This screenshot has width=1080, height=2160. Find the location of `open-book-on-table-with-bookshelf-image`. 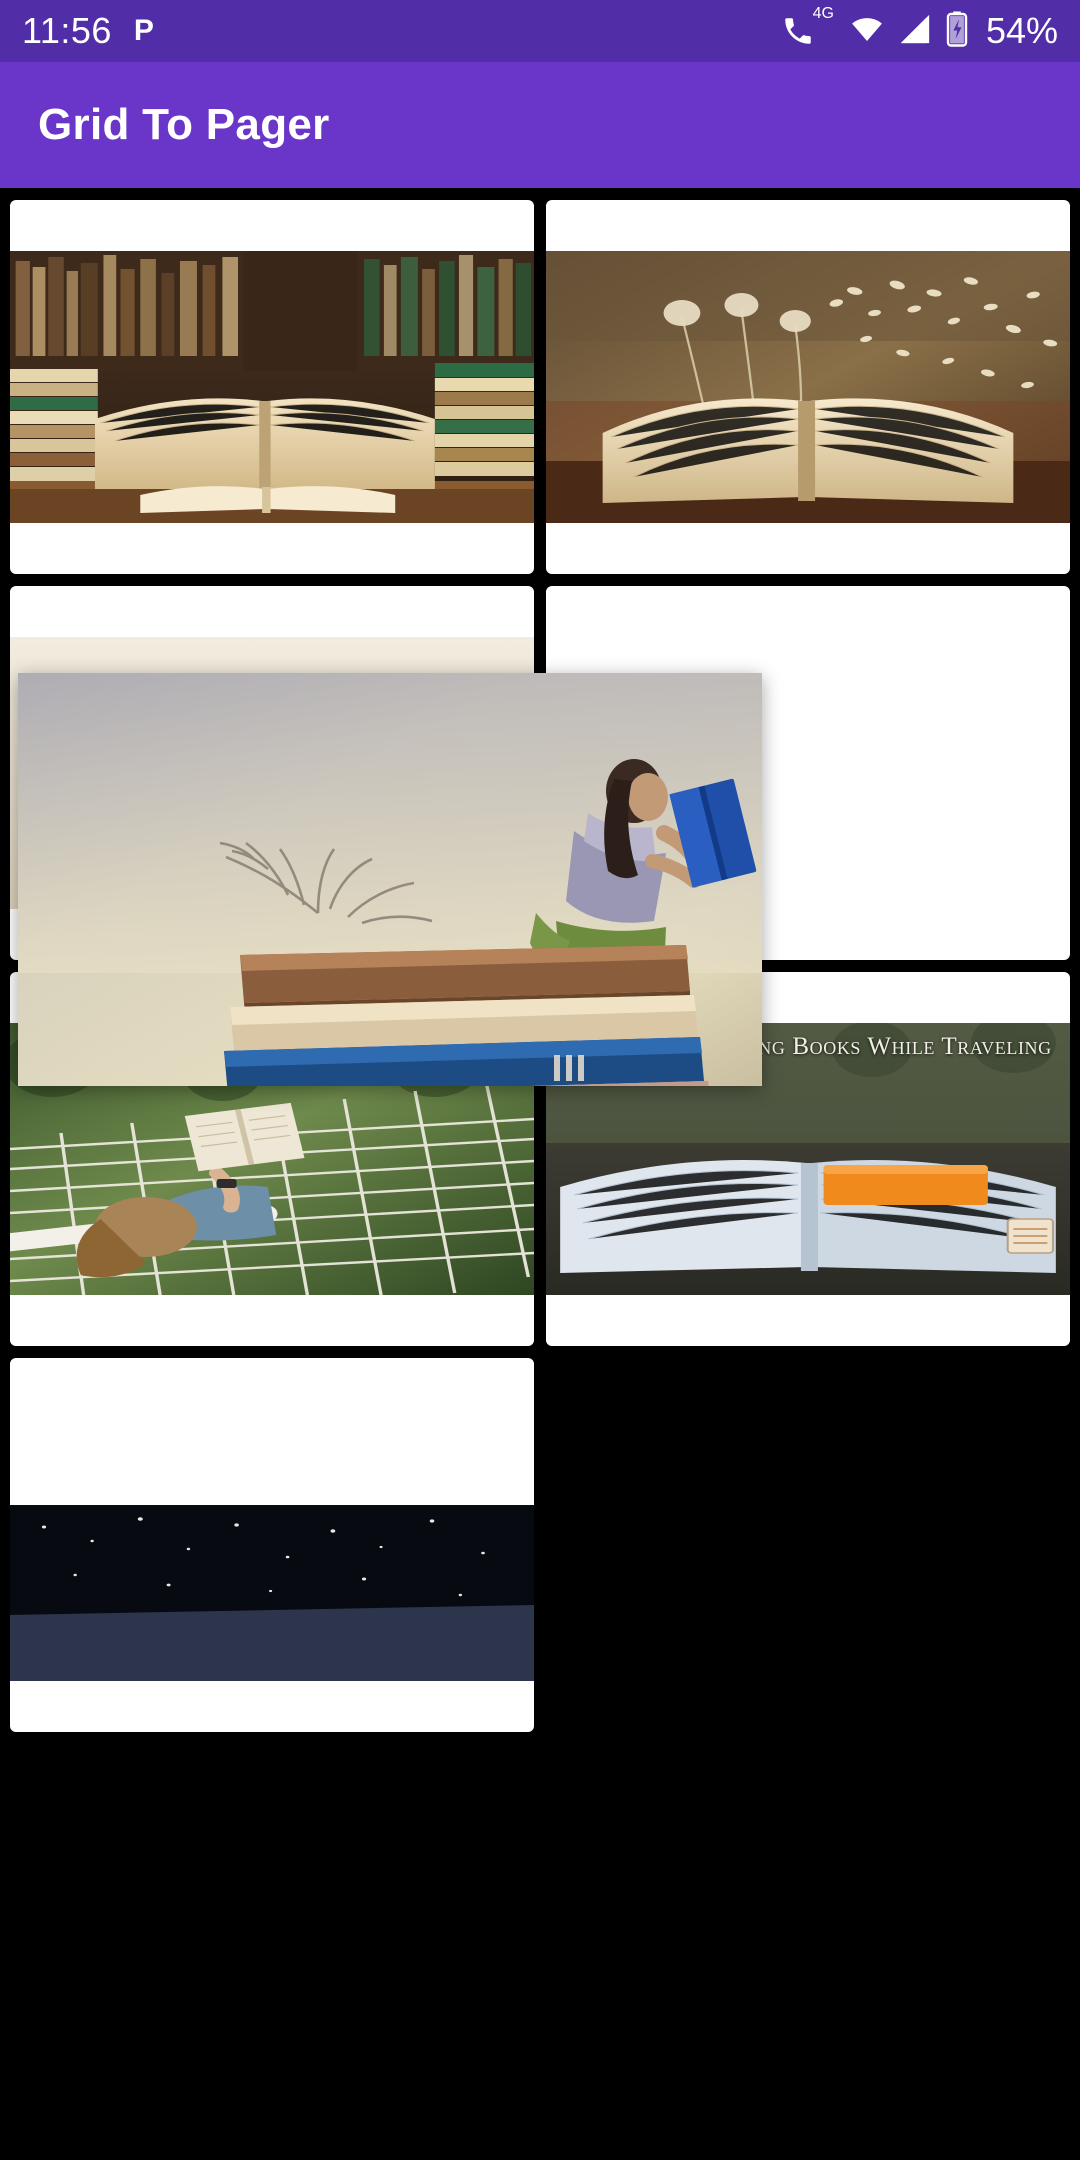

open-book-on-table-with-bookshelf-image is located at coordinates (272, 387).